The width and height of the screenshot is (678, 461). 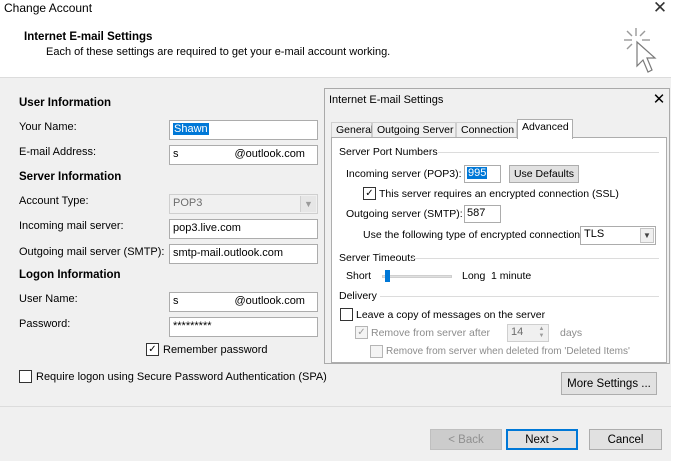 I want to click on timeout-slider, so click(x=417, y=276).